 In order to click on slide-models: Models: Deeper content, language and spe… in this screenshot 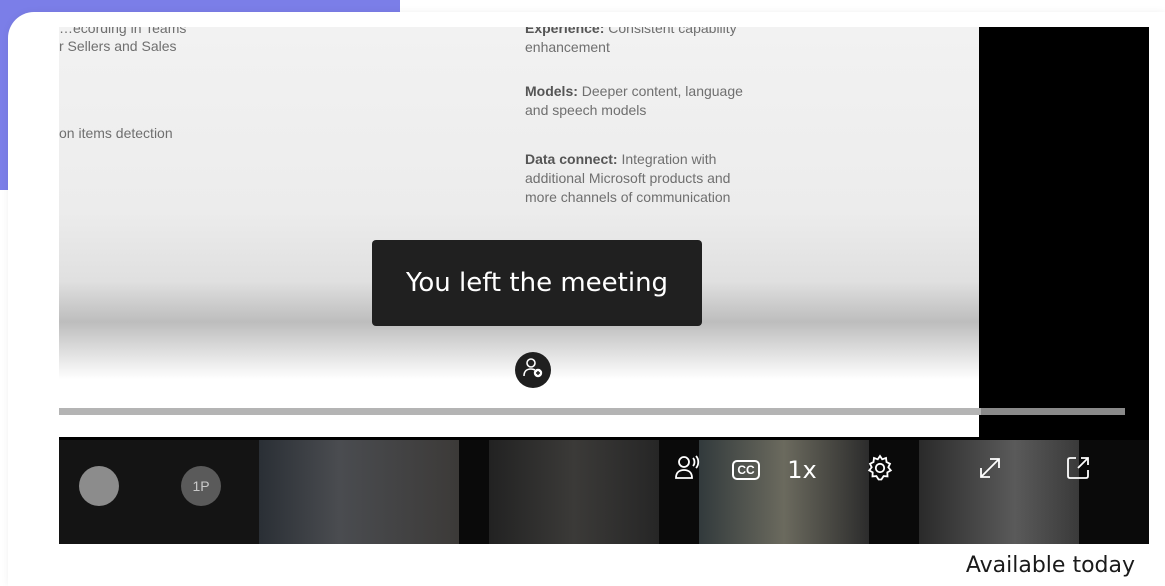, I will do `click(634, 101)`.